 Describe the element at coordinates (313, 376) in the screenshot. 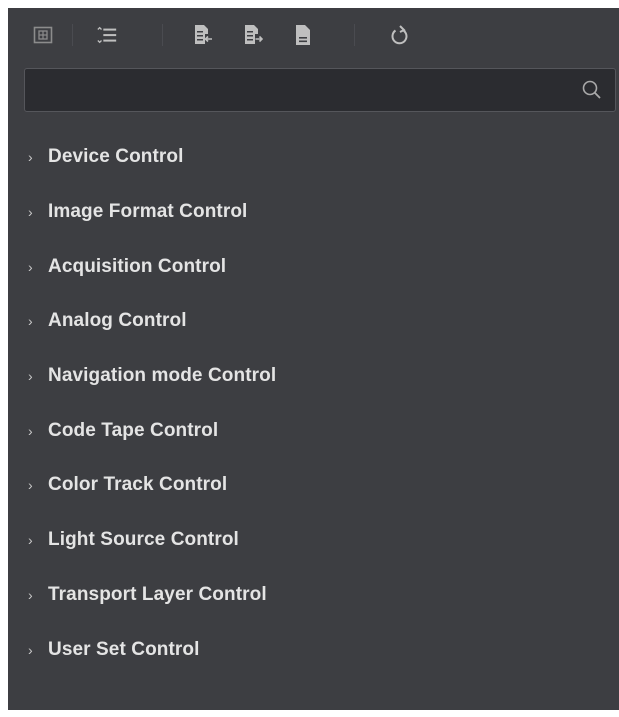

I see `tree-item-navigation-mode-control: › Navigation mode Control` at that location.